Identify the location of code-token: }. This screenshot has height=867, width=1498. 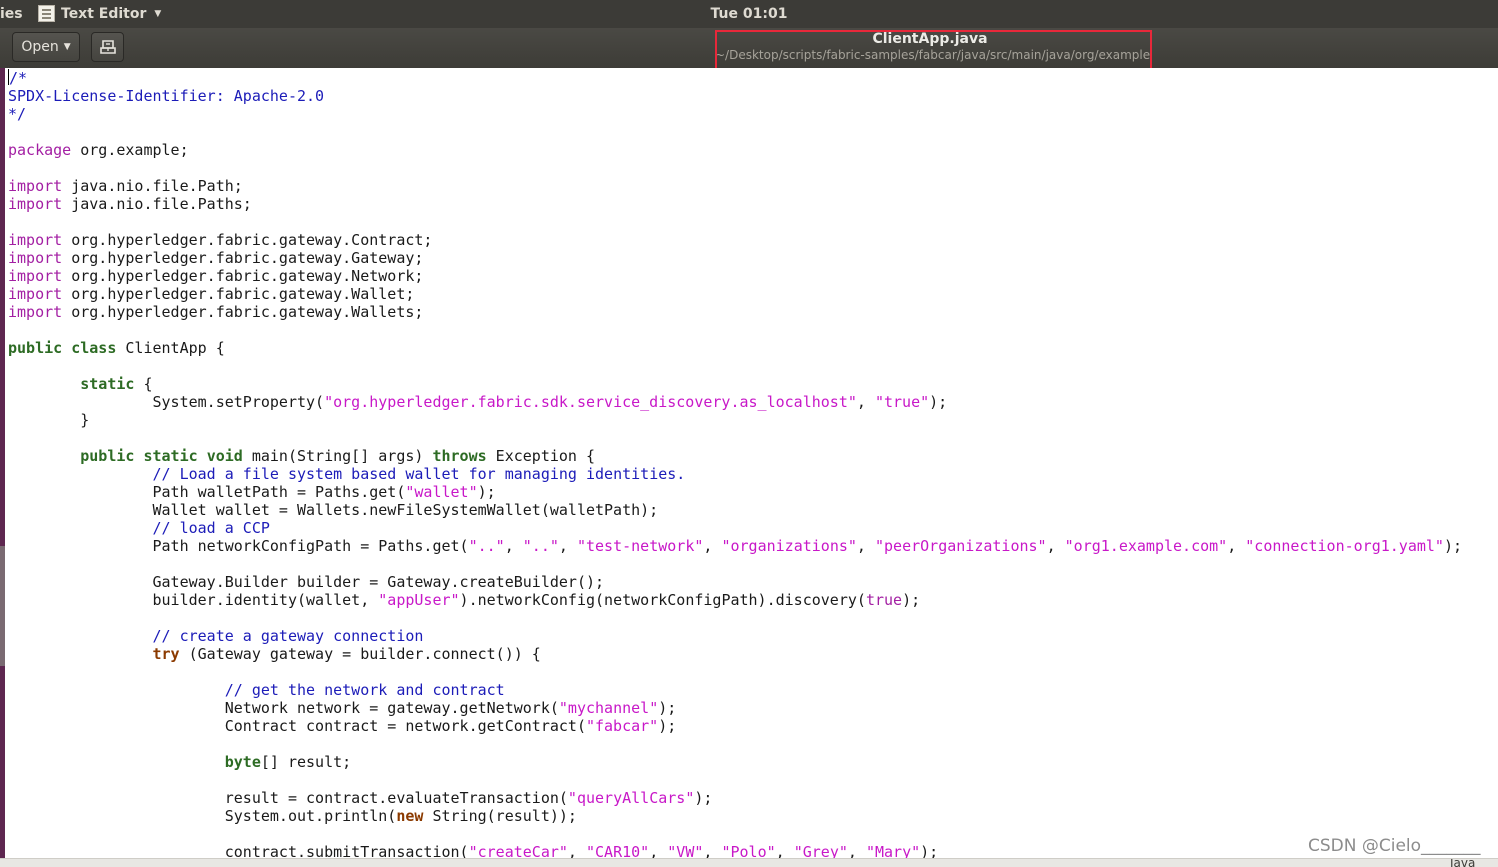
(49, 420).